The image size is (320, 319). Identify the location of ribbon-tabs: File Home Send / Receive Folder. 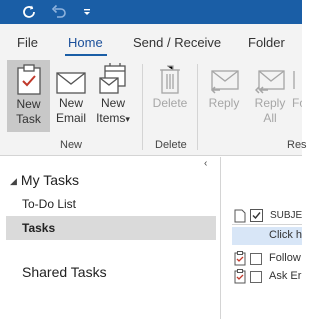
(151, 41).